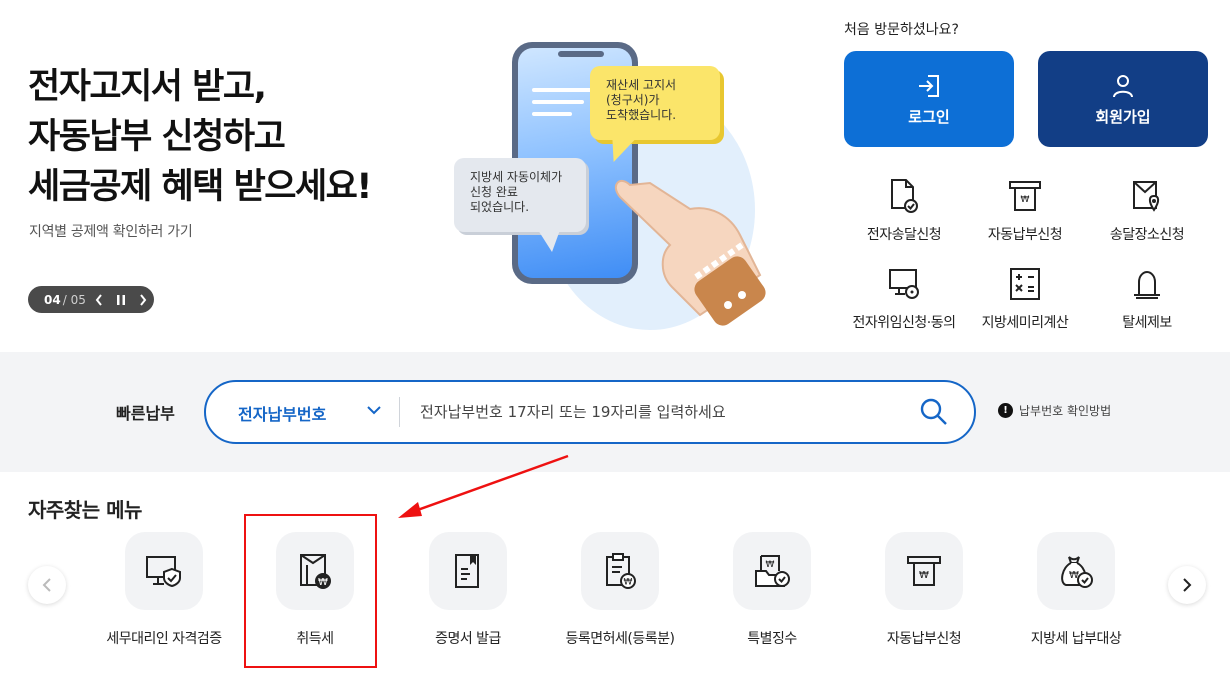 This screenshot has width=1230, height=677. Describe the element at coordinates (483, 486) in the screenshot. I see `annotation-arrow-icon` at that location.